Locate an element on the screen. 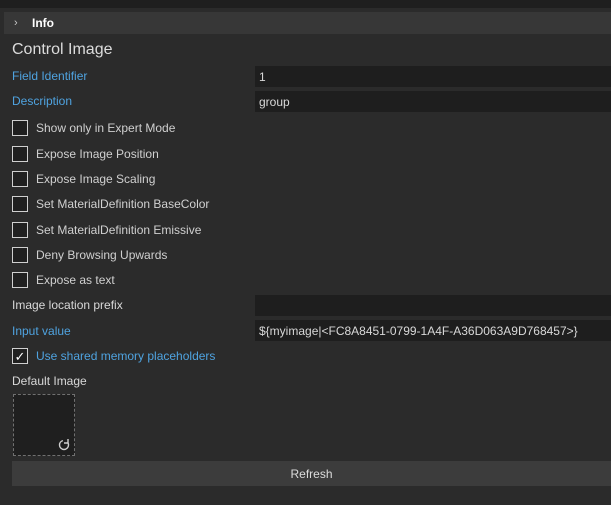  chevron-right-icon: › is located at coordinates (20, 23).